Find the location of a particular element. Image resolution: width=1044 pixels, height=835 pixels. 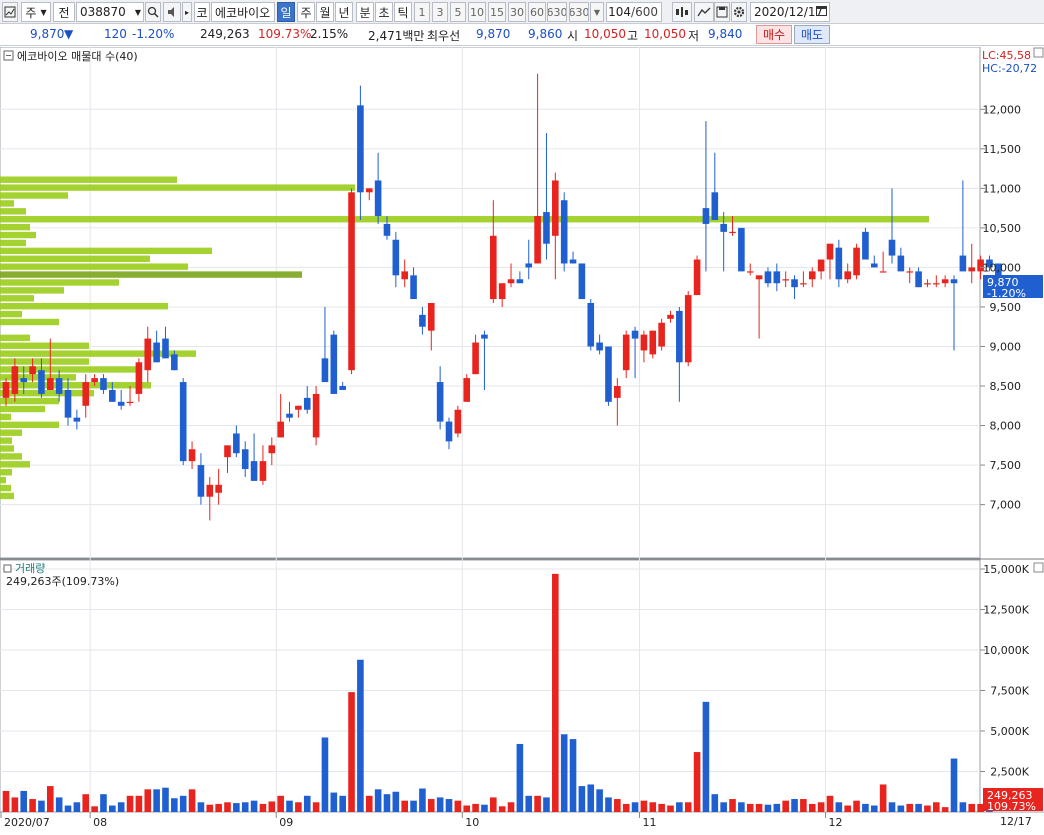

panel-close-icon is located at coordinates (1038, 52).